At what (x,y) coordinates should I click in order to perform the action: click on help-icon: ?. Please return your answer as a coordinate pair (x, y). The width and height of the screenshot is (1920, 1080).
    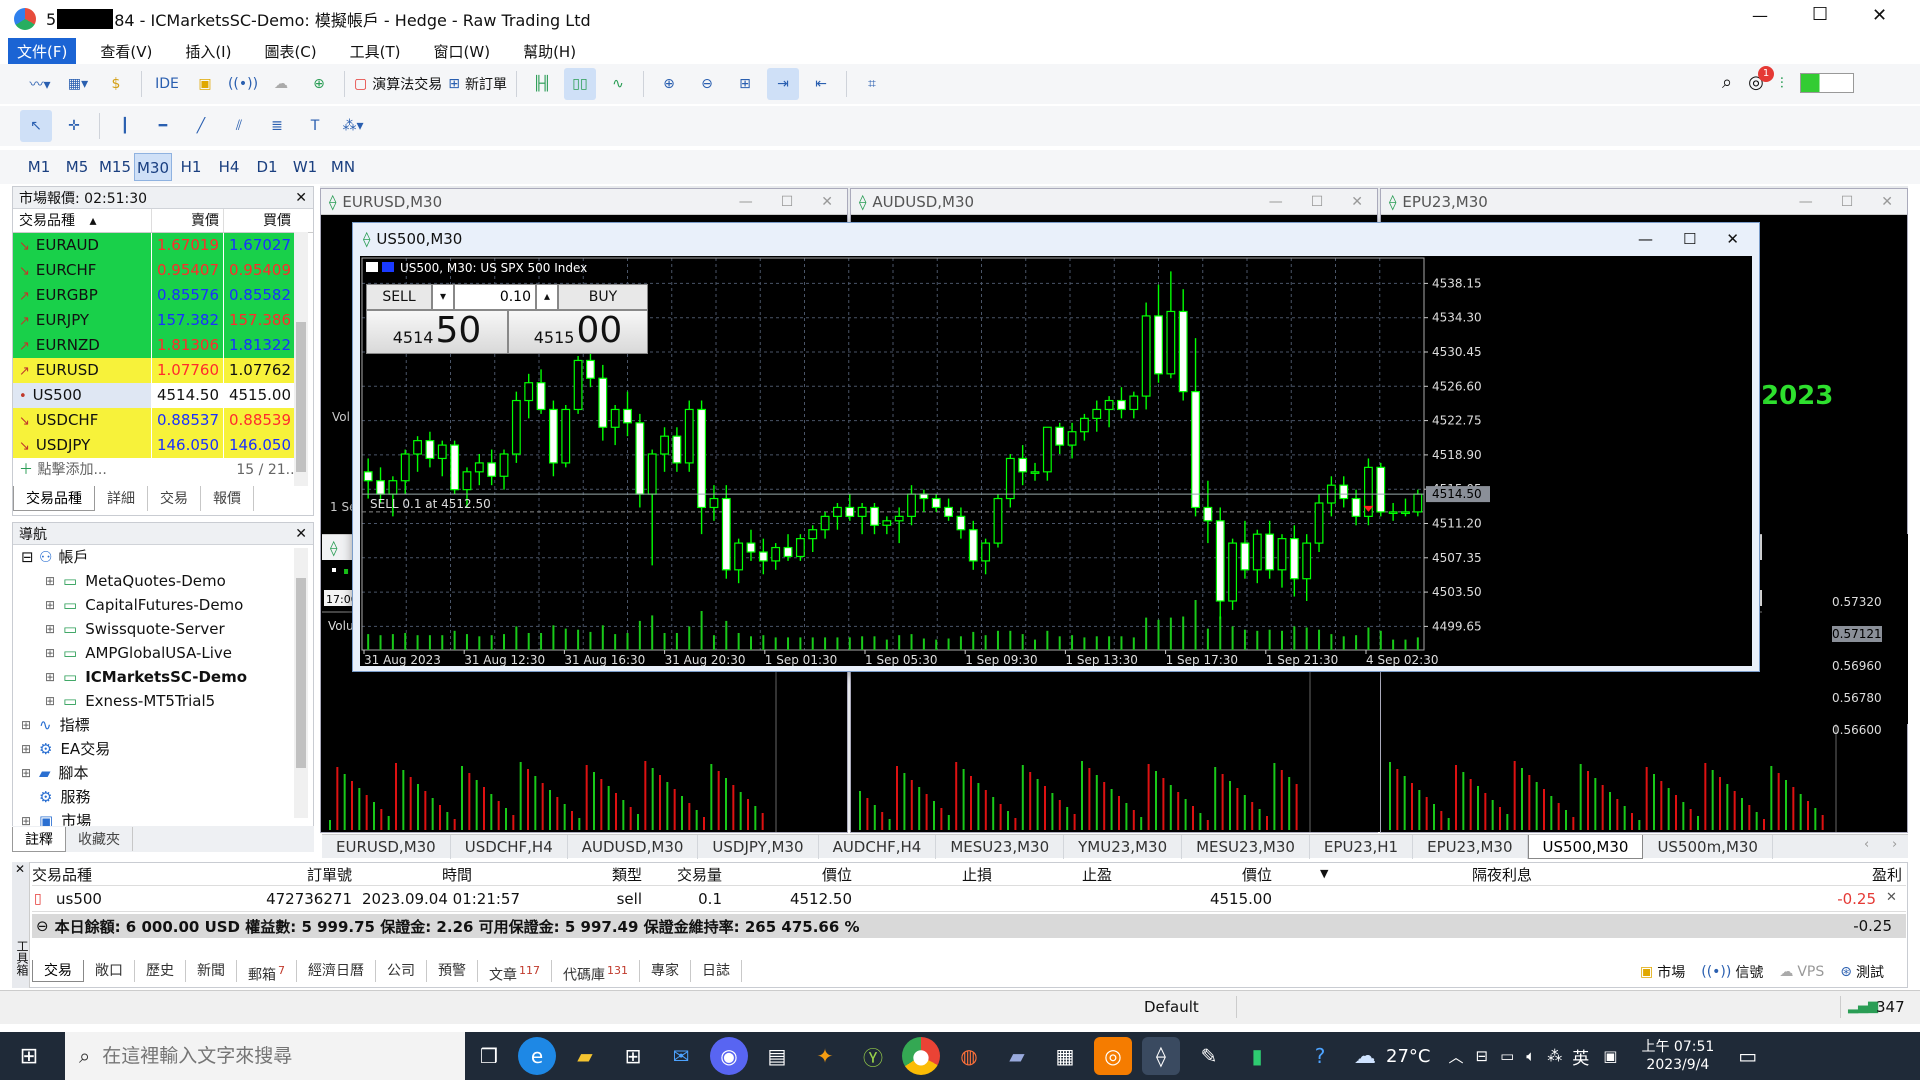
    Looking at the image, I should click on (1320, 1056).